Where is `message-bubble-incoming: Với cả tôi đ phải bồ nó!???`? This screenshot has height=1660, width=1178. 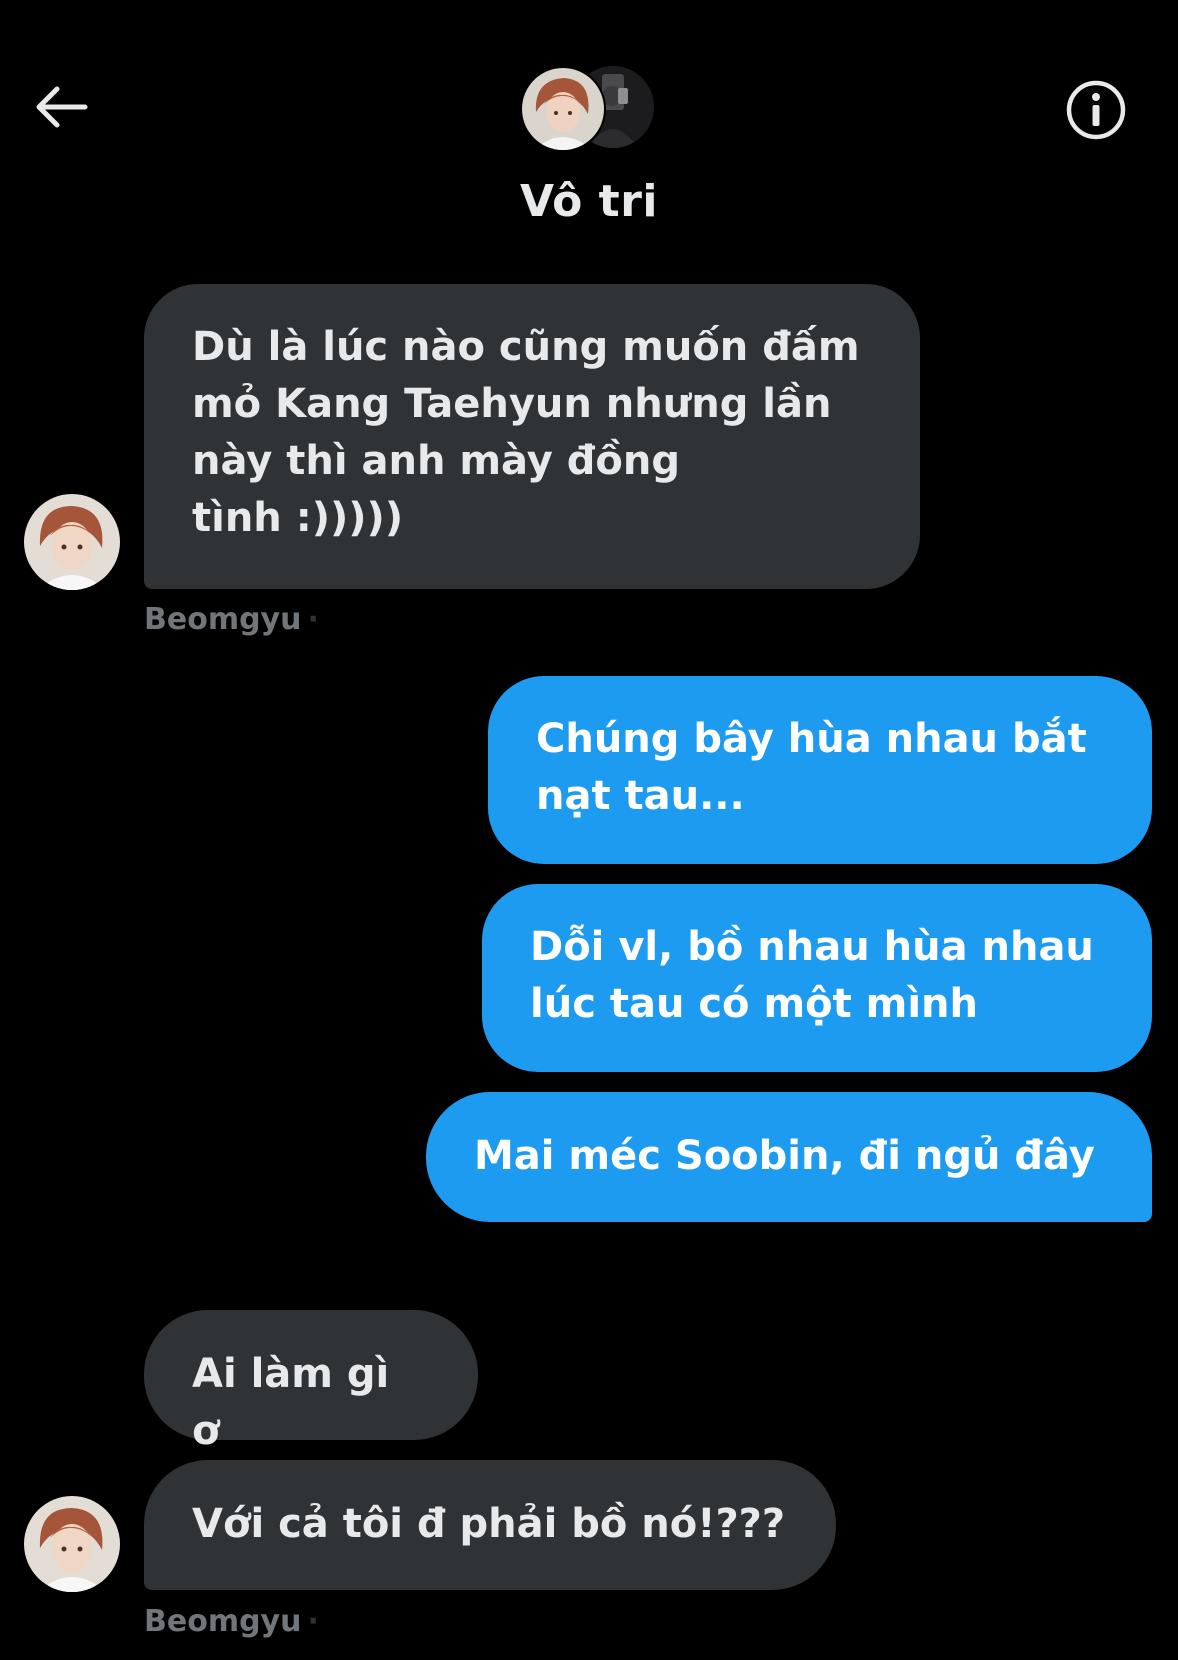
message-bubble-incoming: Với cả tôi đ phải bồ nó!??? is located at coordinates (490, 1525).